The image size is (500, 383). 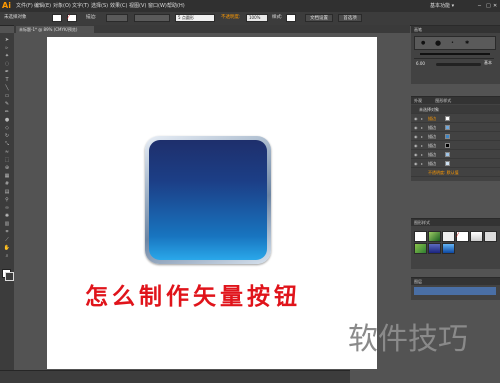 What do you see at coordinates (462, 236) in the screenshot?
I see `style-swatch-red: ⁄` at bounding box center [462, 236].